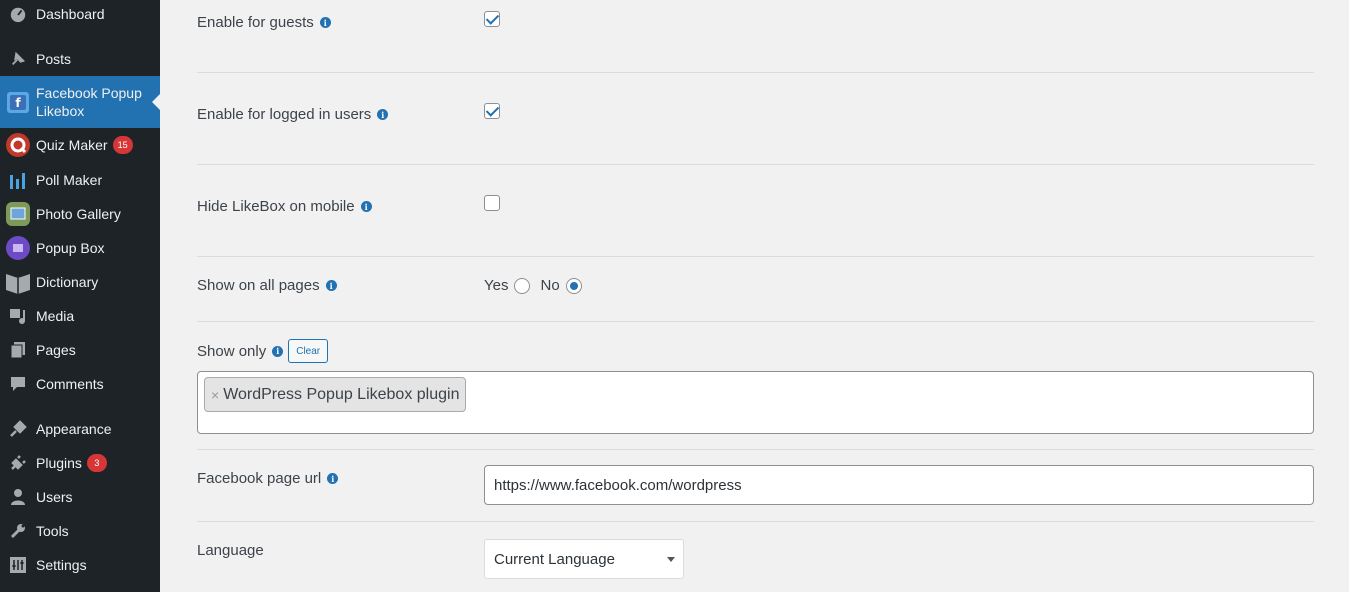 Image resolution: width=1349 pixels, height=592 pixels. What do you see at coordinates (18, 316) in the screenshot?
I see `media-icon` at bounding box center [18, 316].